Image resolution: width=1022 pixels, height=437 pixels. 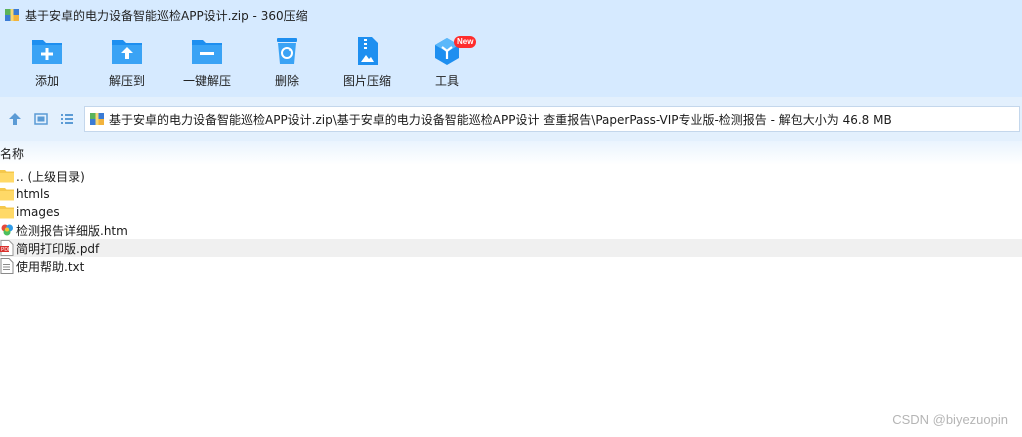 I want to click on image-compress-icon, so click(x=368, y=51).